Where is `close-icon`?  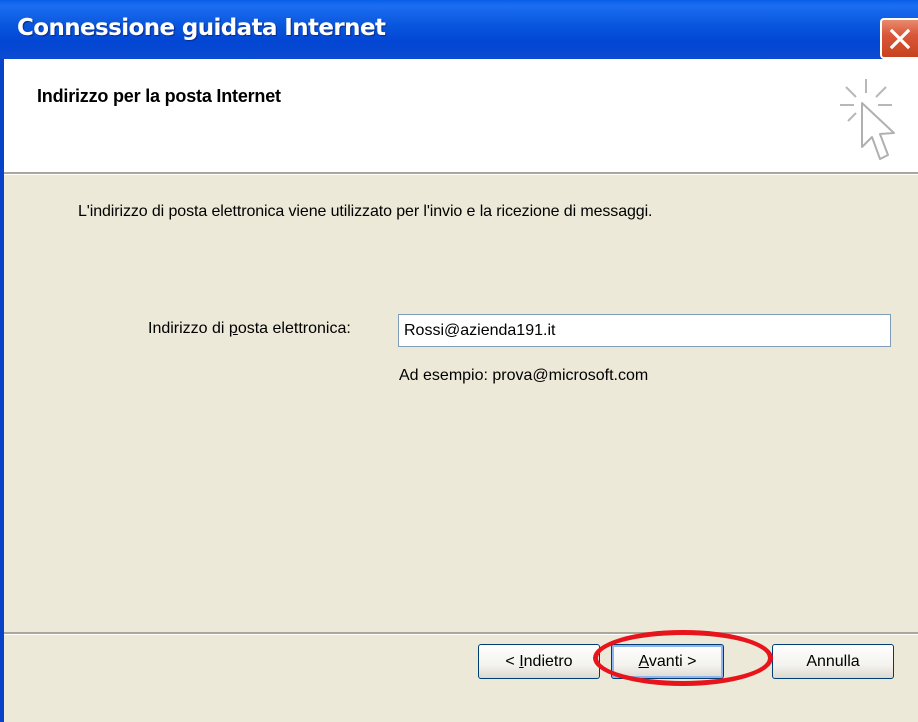
close-icon is located at coordinates (900, 39).